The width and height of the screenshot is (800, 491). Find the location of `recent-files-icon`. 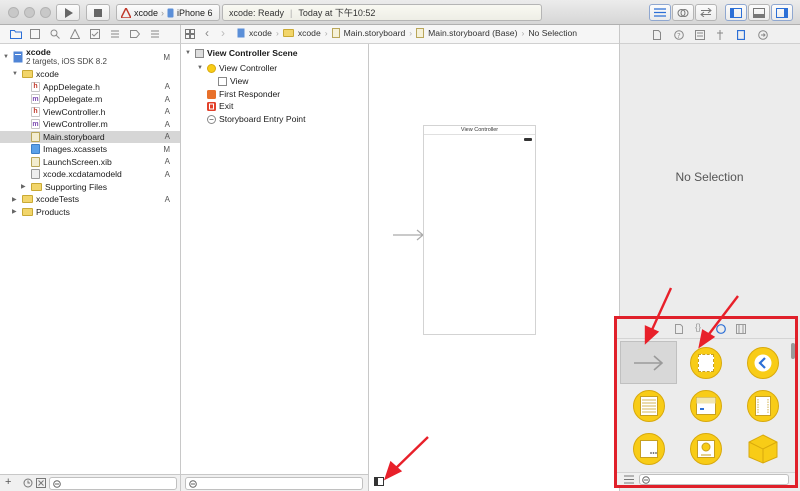

recent-files-icon is located at coordinates (28, 483).